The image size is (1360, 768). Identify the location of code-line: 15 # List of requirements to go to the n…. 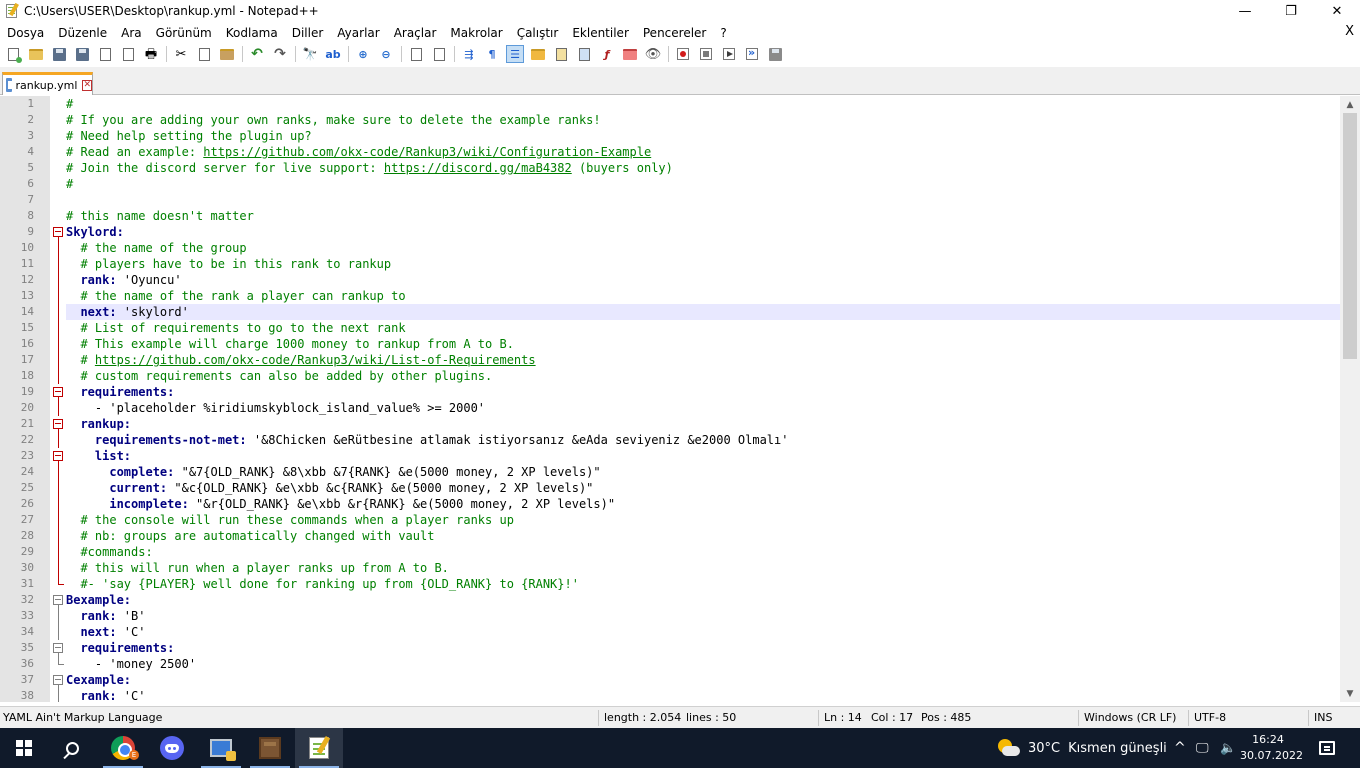
(670, 328).